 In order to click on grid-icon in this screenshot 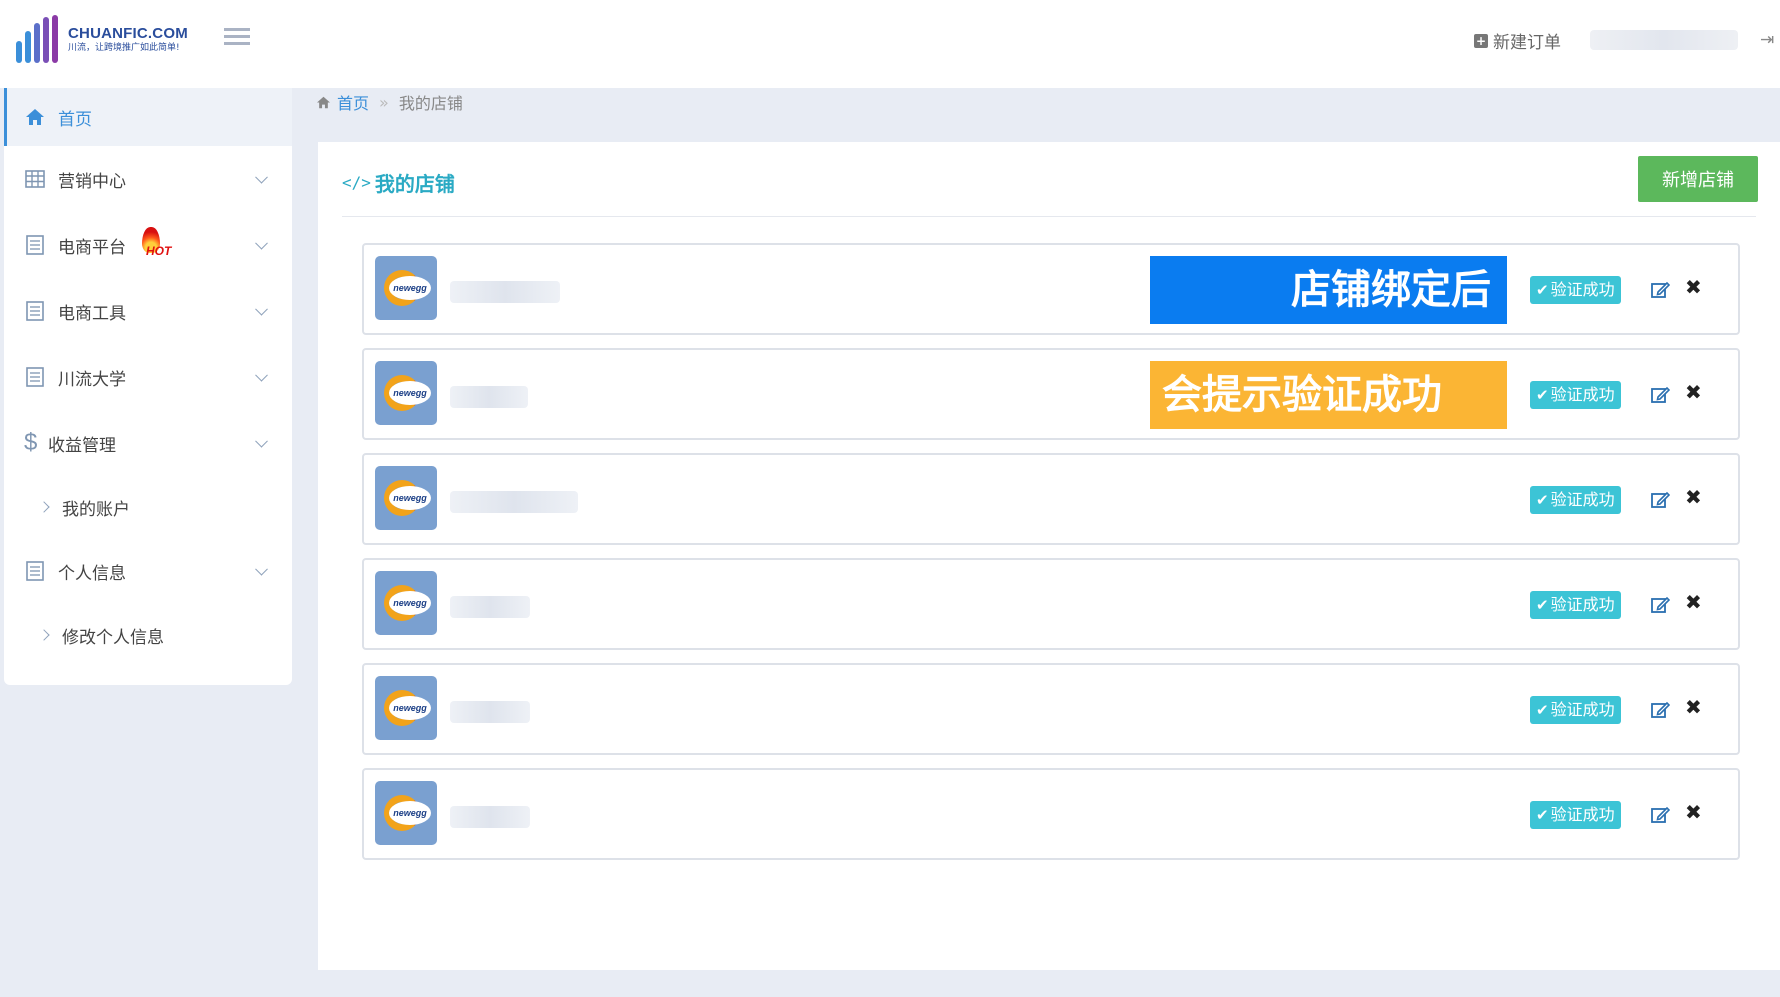, I will do `click(35, 179)`.